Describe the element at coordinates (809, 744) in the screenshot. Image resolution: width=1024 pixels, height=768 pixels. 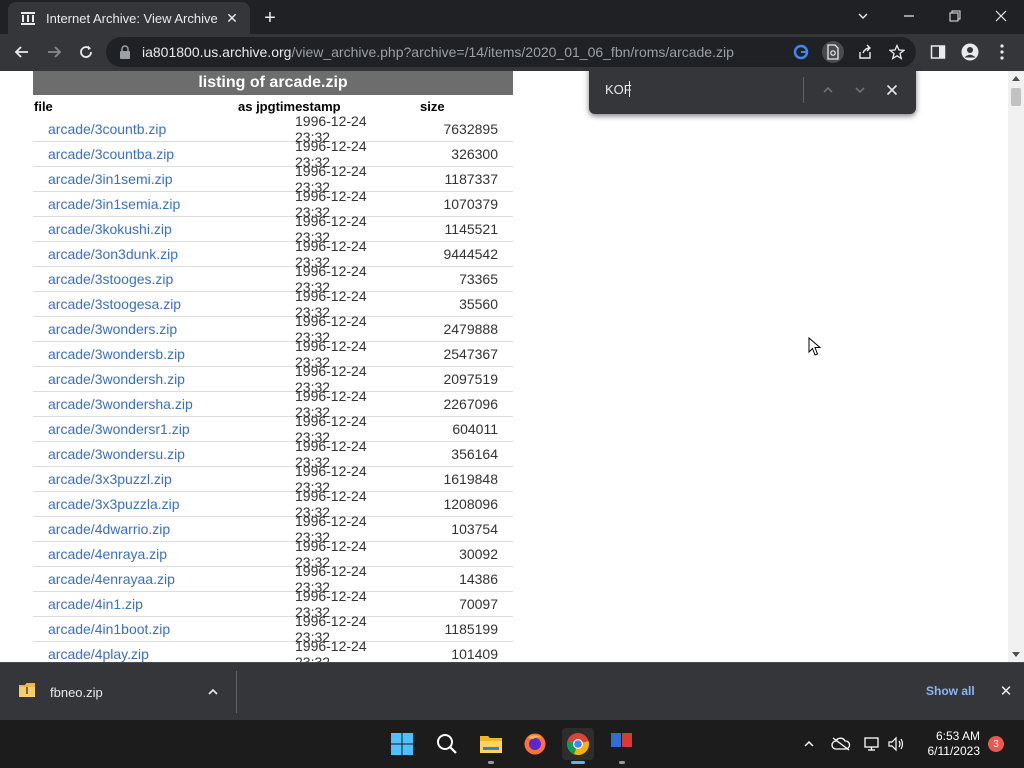
I see `show-hidden-icons-chevron-icon` at that location.